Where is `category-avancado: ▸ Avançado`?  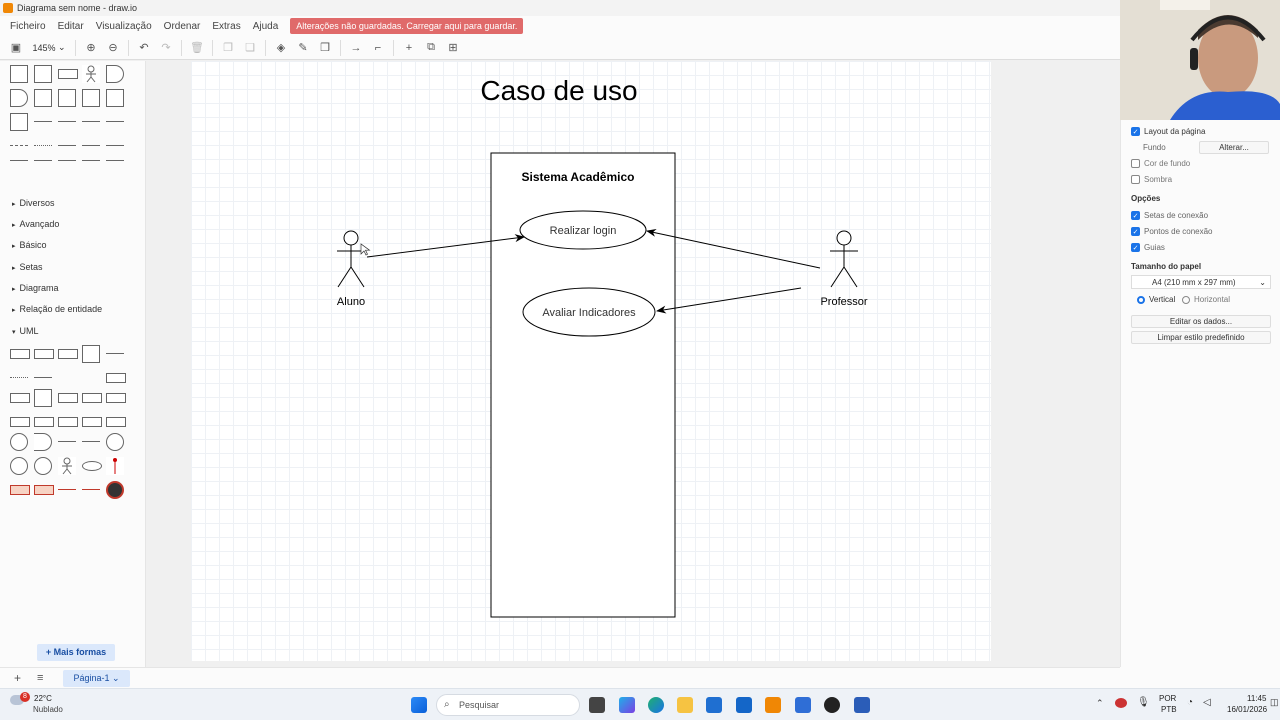 category-avancado: ▸ Avançado is located at coordinates (35, 224).